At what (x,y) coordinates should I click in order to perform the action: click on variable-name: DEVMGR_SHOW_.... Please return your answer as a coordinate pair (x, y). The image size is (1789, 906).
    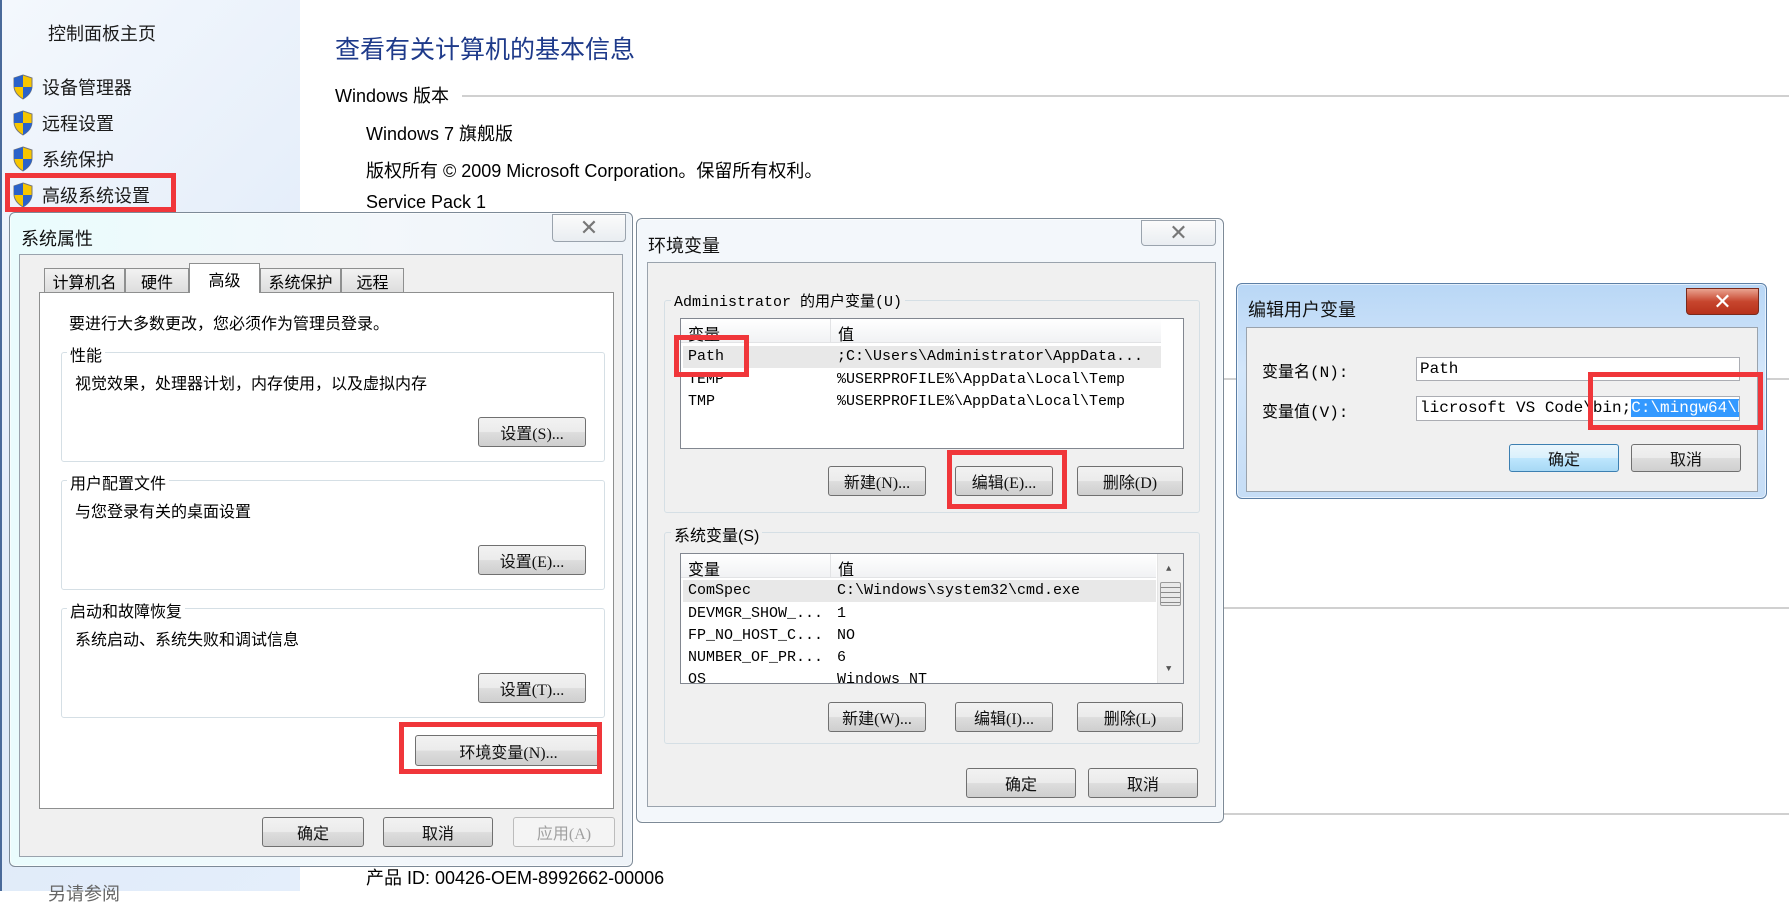
    Looking at the image, I should click on (756, 613).